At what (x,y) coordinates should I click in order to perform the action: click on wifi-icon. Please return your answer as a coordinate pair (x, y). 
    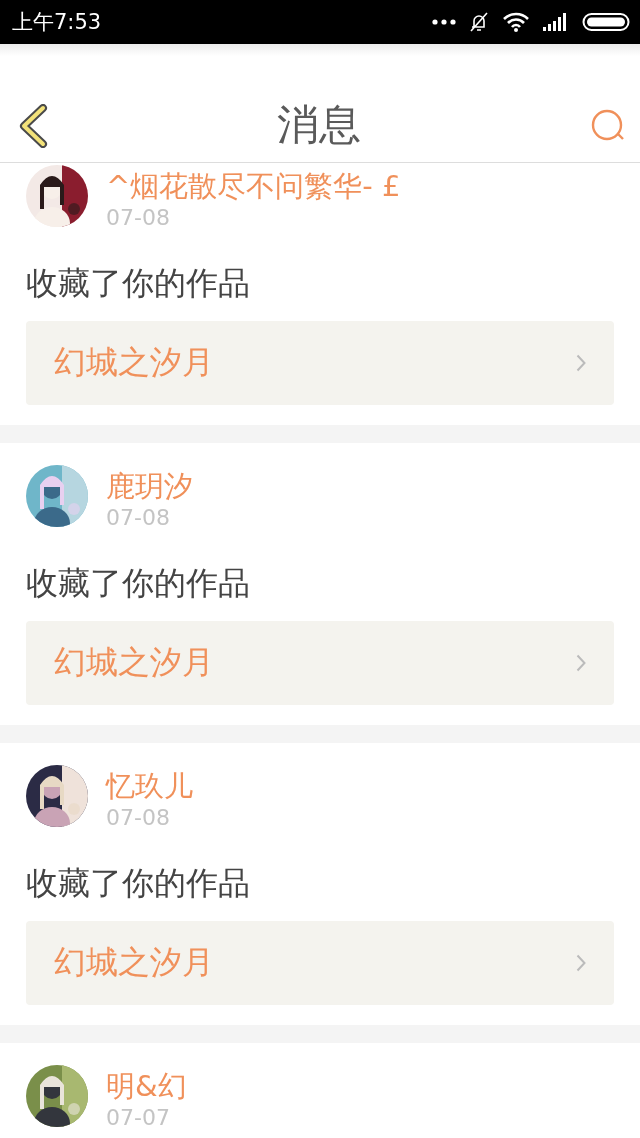
    Looking at the image, I should click on (516, 22).